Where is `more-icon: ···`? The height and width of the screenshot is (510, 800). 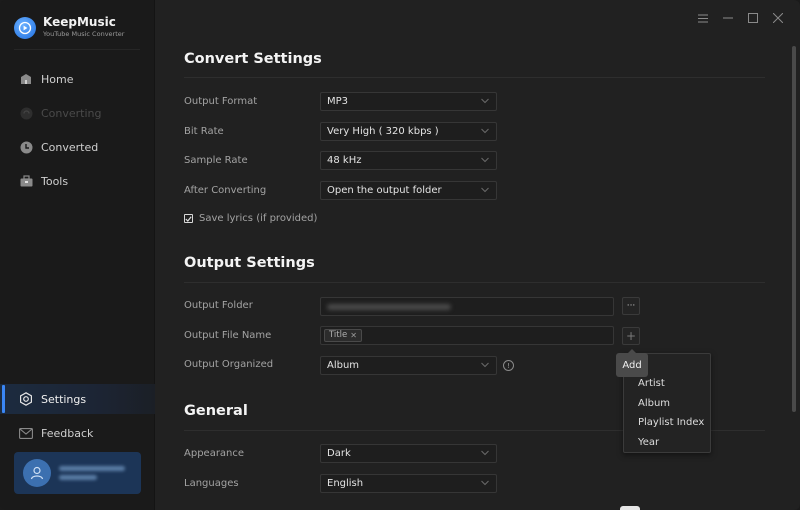
more-icon: ··· is located at coordinates (631, 306).